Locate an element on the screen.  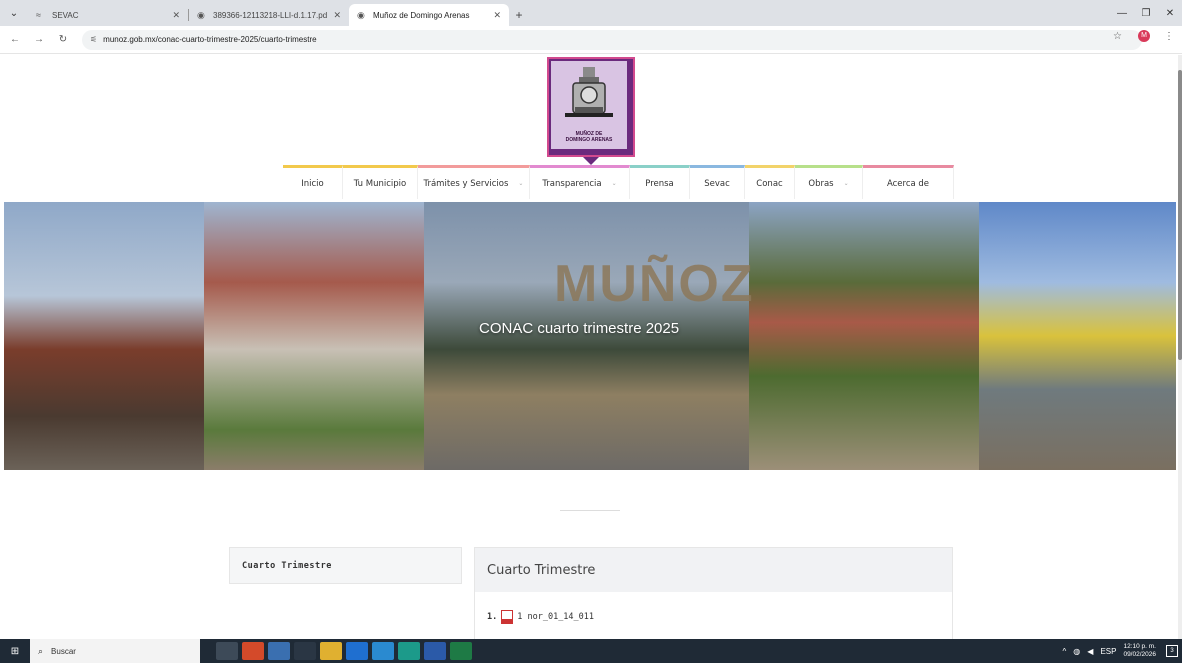
file-link: 1 nor_01_14_011 is located at coordinates (555, 617).